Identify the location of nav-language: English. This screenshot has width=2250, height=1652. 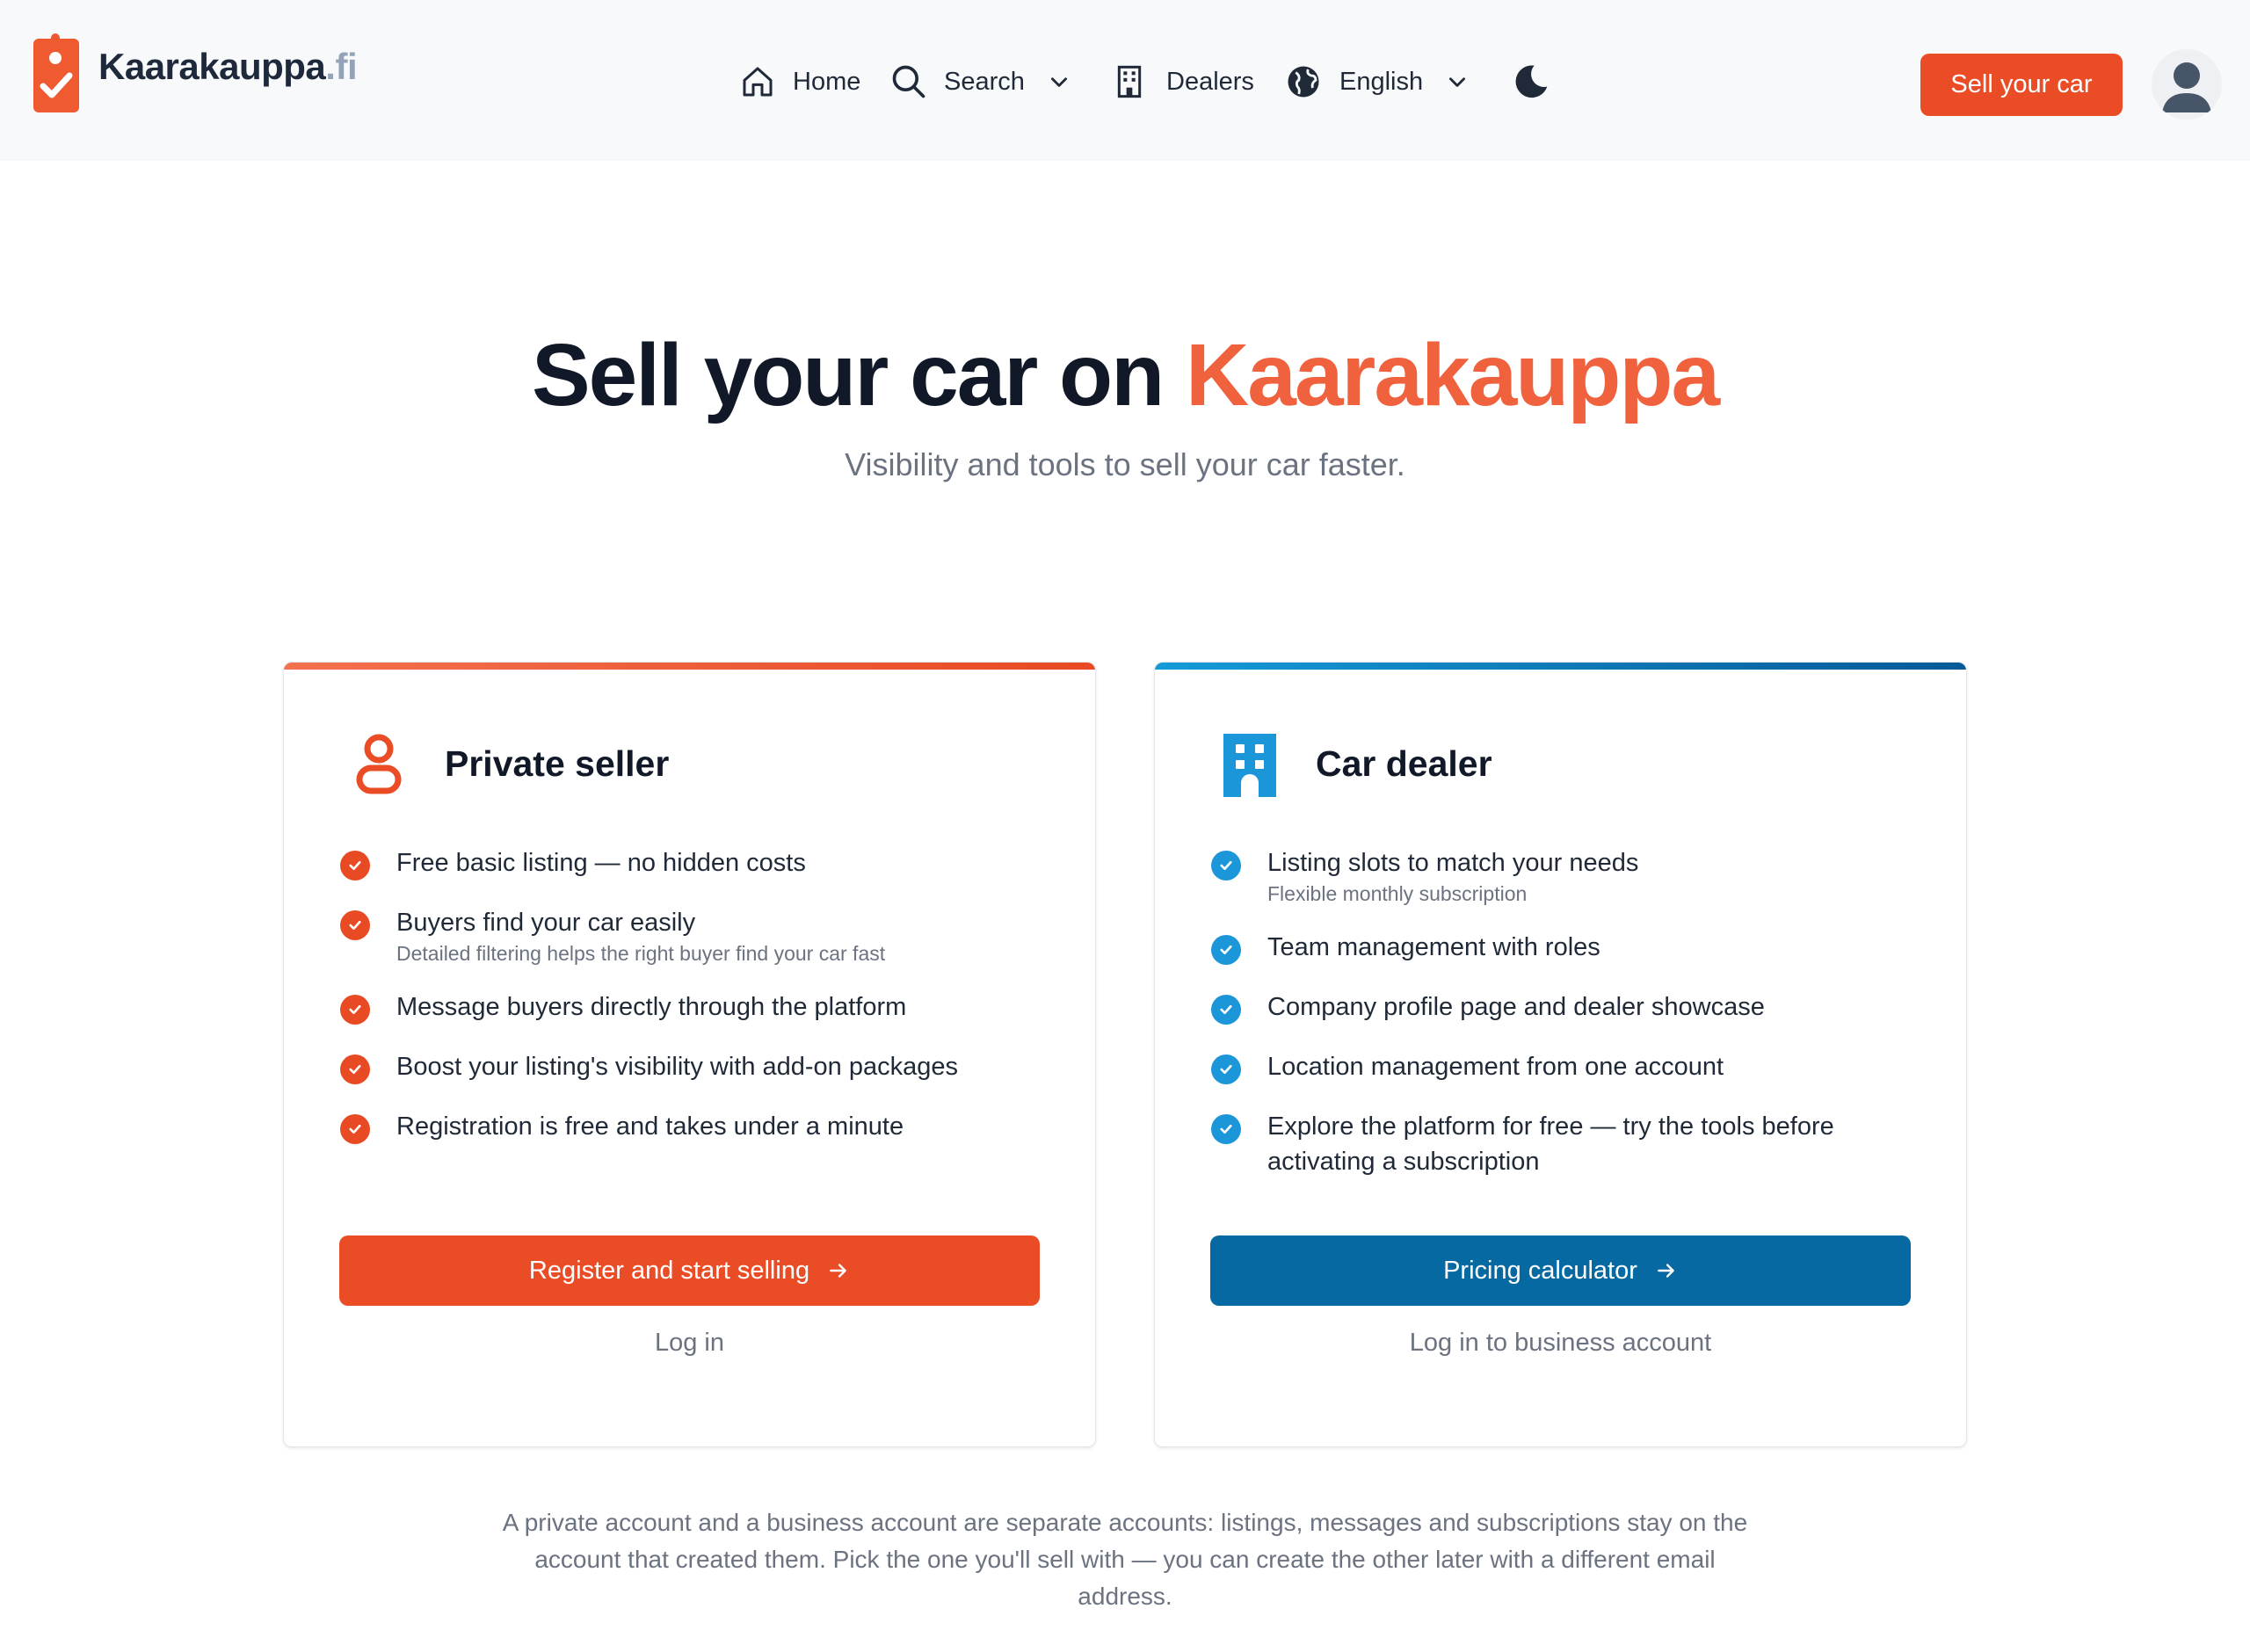
(1377, 82).